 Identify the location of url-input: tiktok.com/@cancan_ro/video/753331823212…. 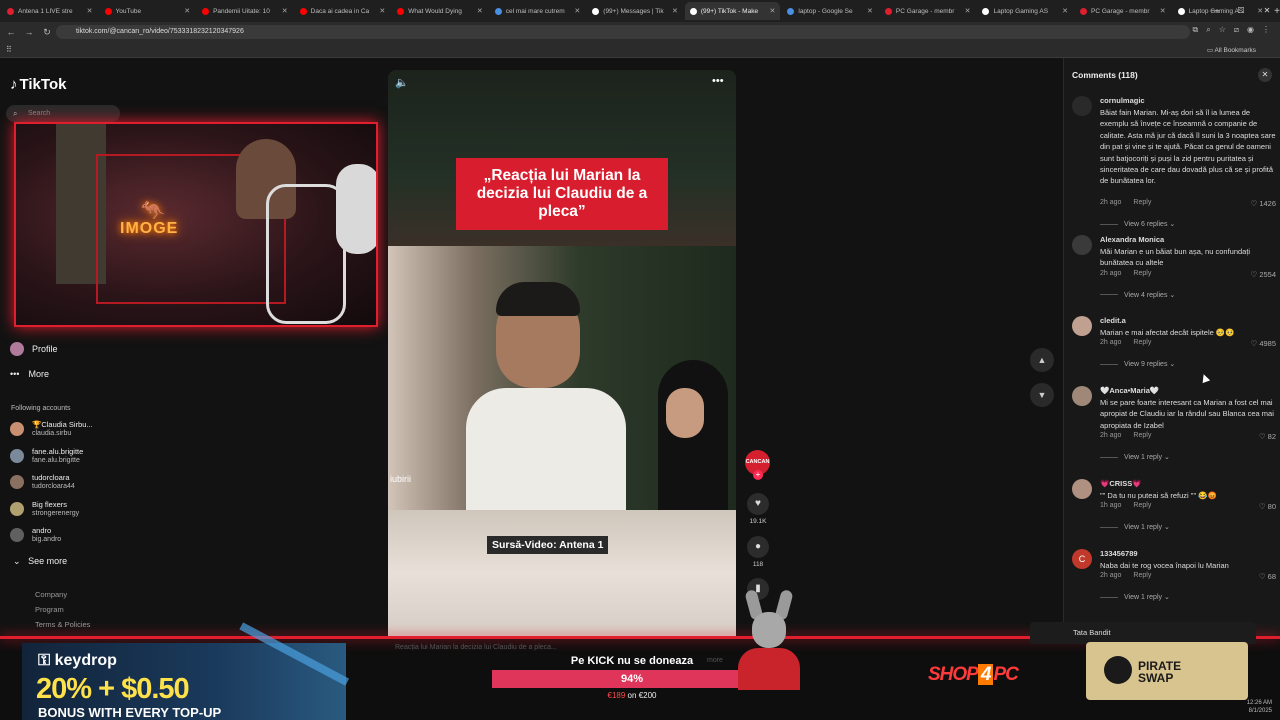
(623, 32).